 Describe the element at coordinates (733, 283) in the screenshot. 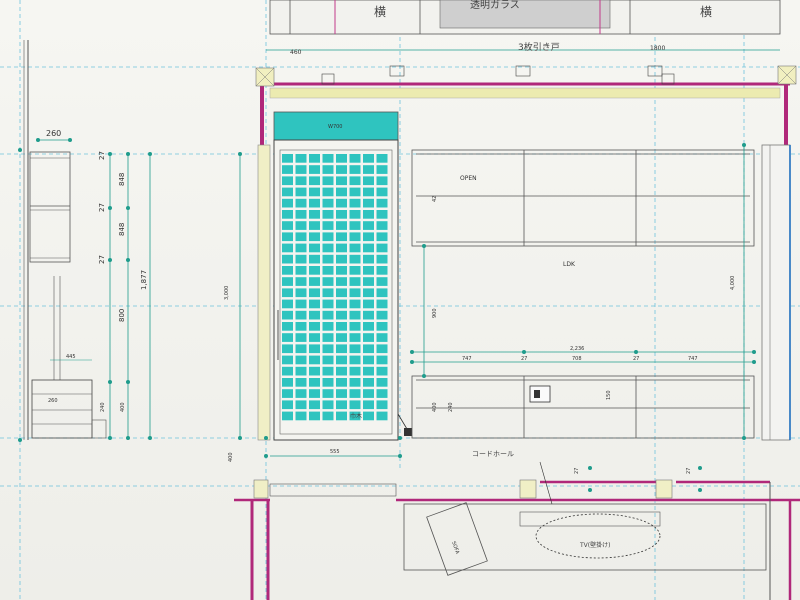

I see `dim-4000: 4,000` at that location.